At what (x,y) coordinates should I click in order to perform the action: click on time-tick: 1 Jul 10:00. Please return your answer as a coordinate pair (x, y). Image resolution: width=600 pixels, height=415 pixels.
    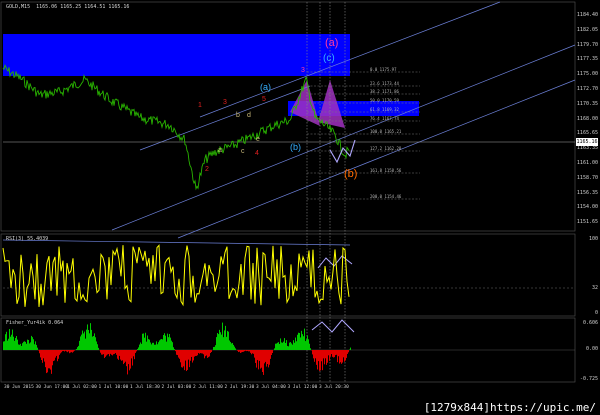
    Looking at the image, I should click on (113, 387).